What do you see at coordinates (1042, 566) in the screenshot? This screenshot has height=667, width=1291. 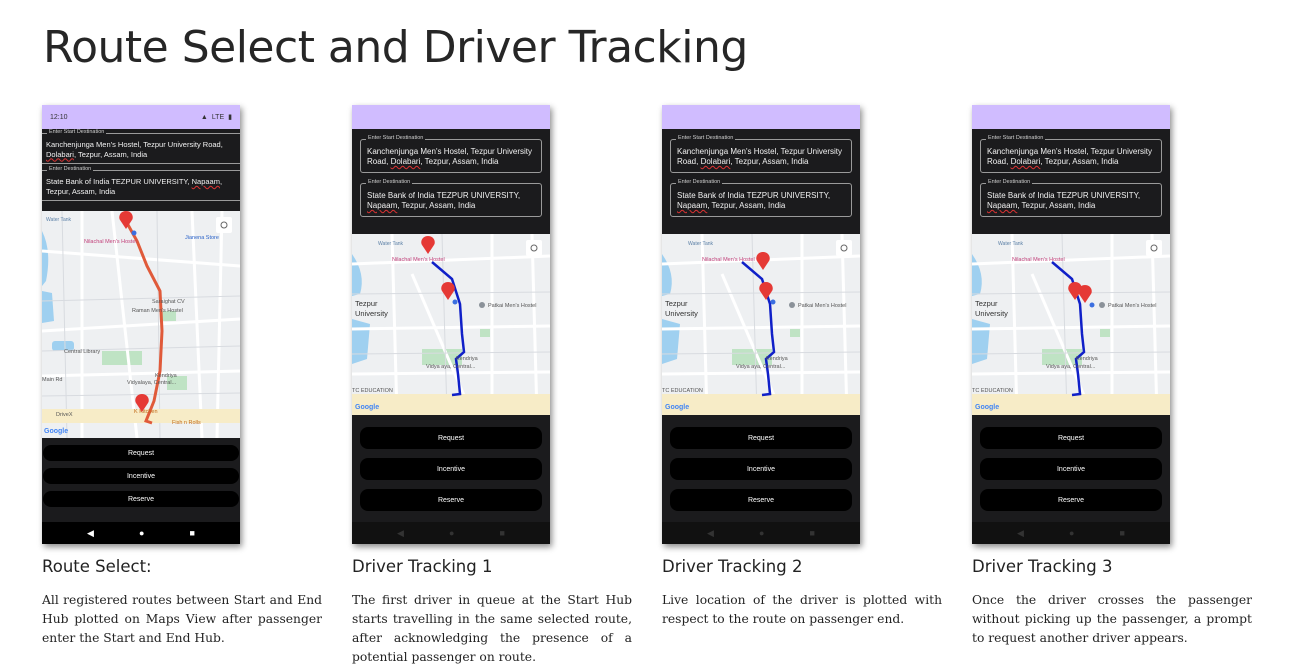 I see `caption-title-4: Driver Tracking 3` at bounding box center [1042, 566].